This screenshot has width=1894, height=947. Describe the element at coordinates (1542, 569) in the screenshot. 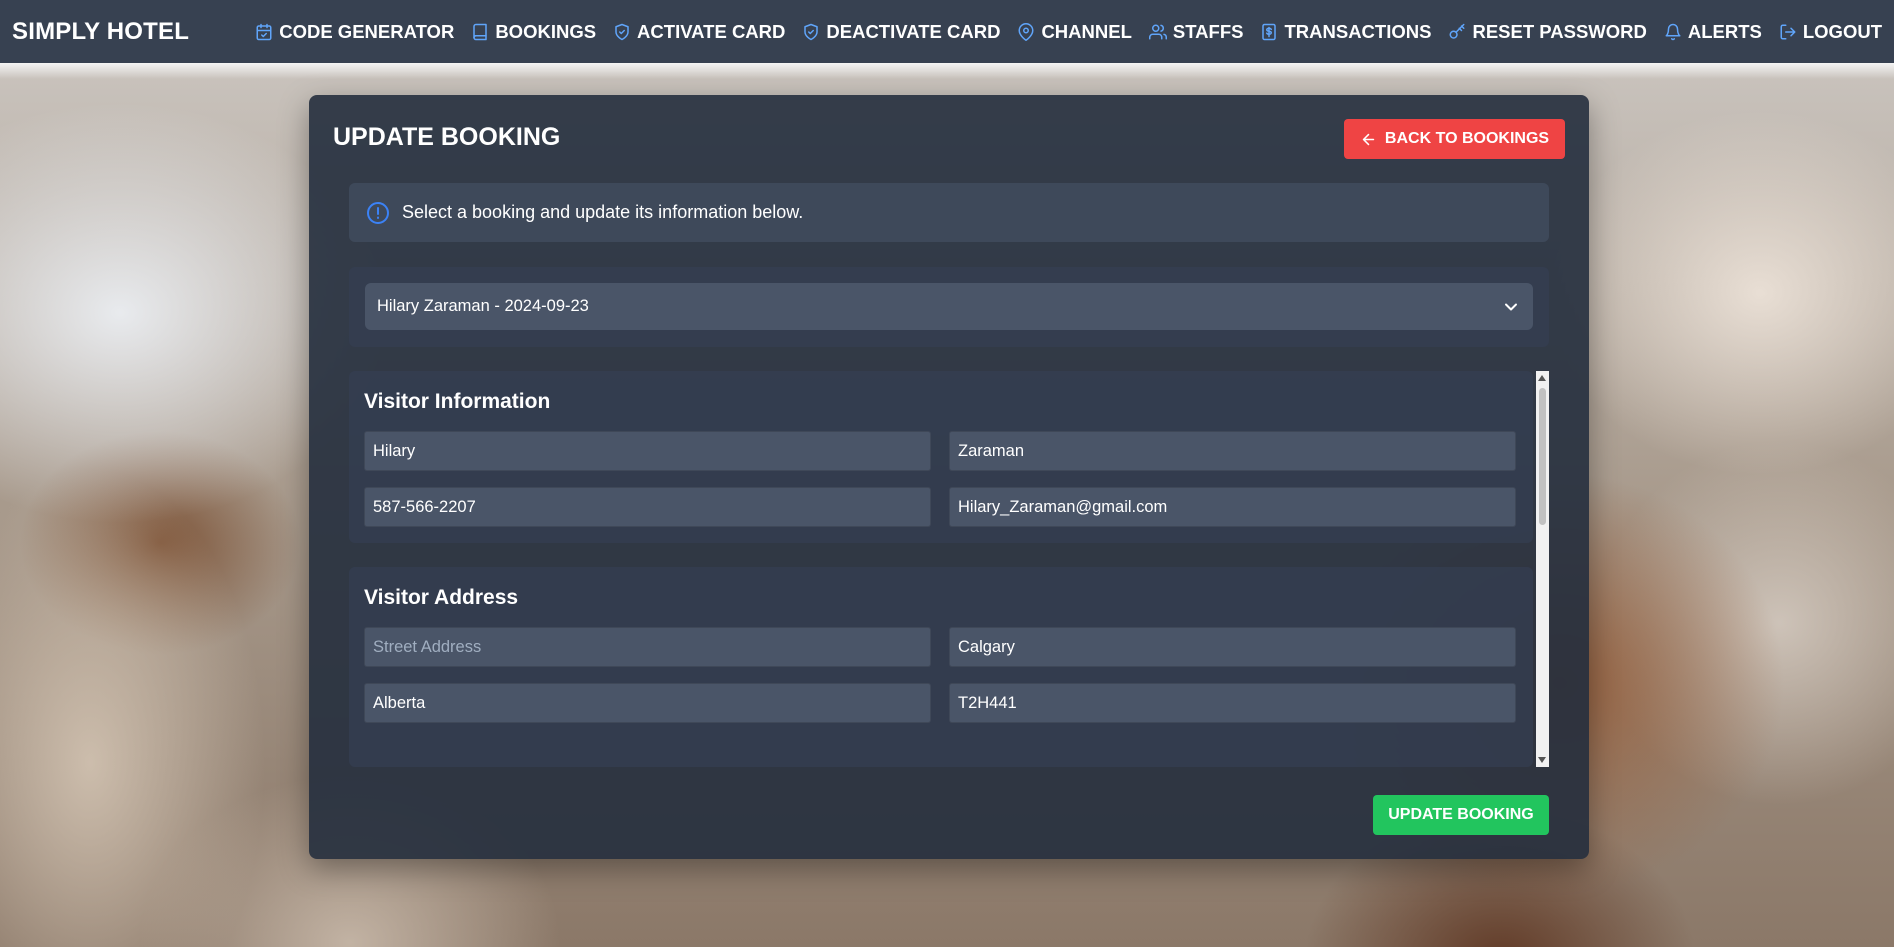

I see `form-scrollbar` at that location.